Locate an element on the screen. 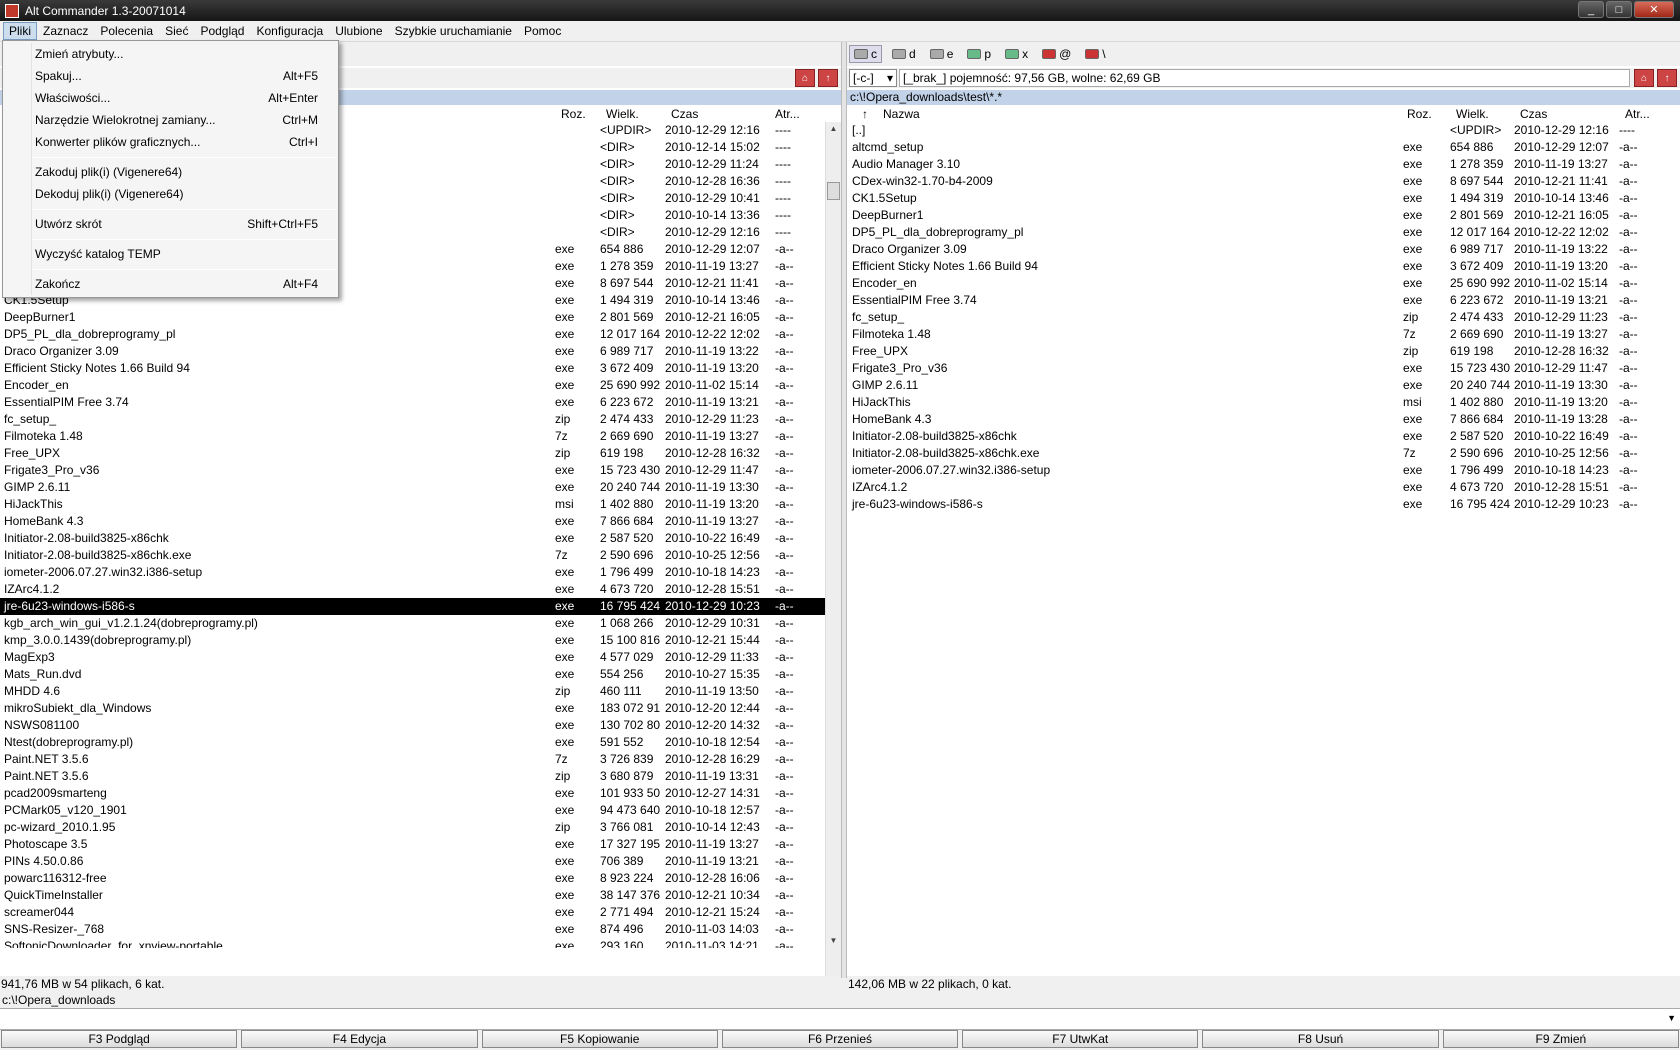 This screenshot has height=1050, width=1680. close-button: ✕ is located at coordinates (1654, 9).